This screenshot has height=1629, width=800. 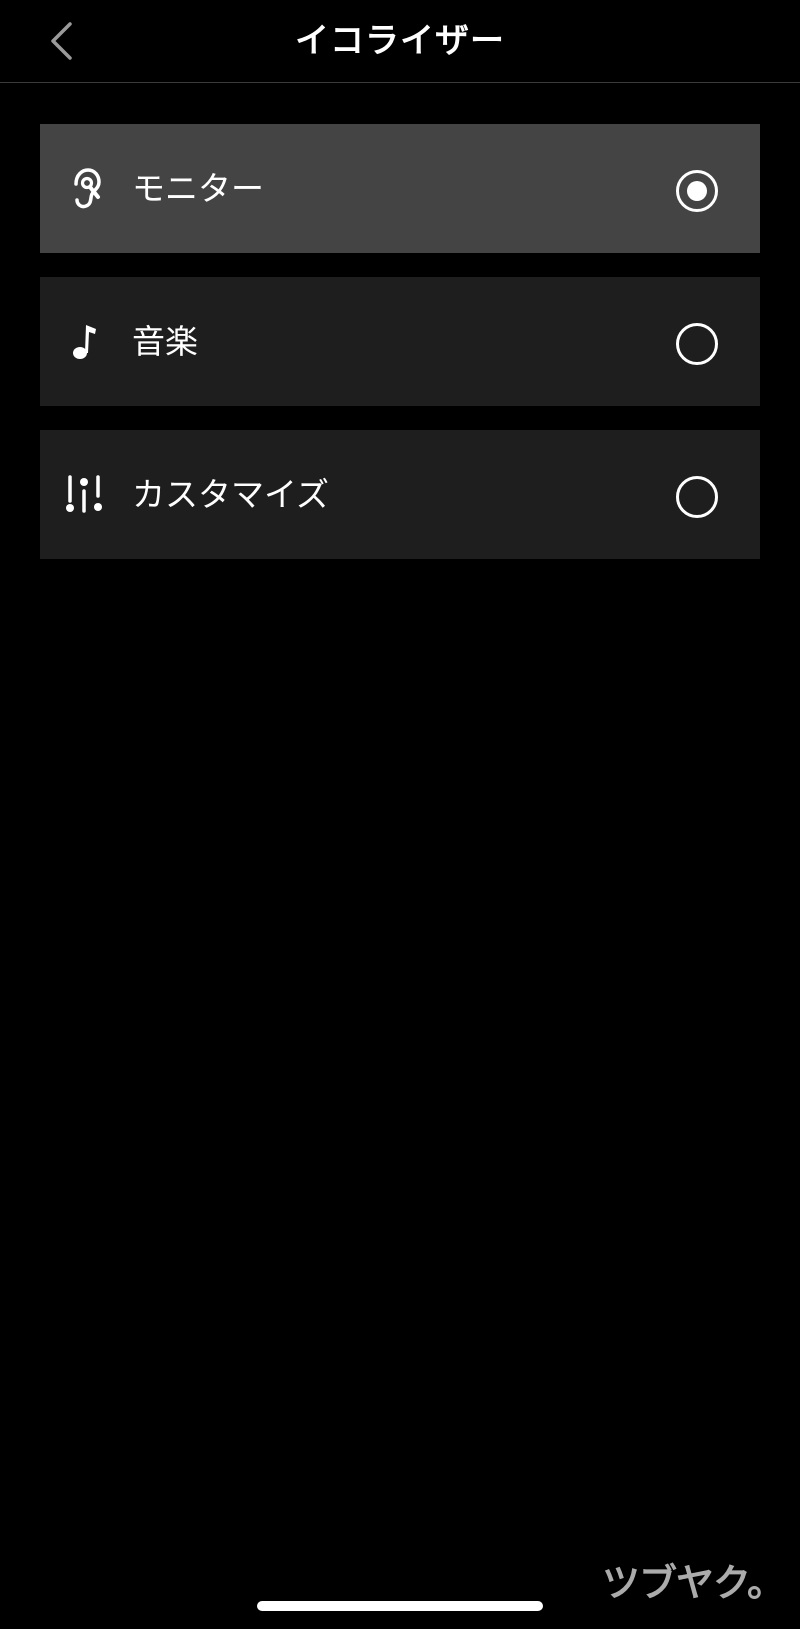 What do you see at coordinates (400, 1606) in the screenshot?
I see `home-indicator` at bounding box center [400, 1606].